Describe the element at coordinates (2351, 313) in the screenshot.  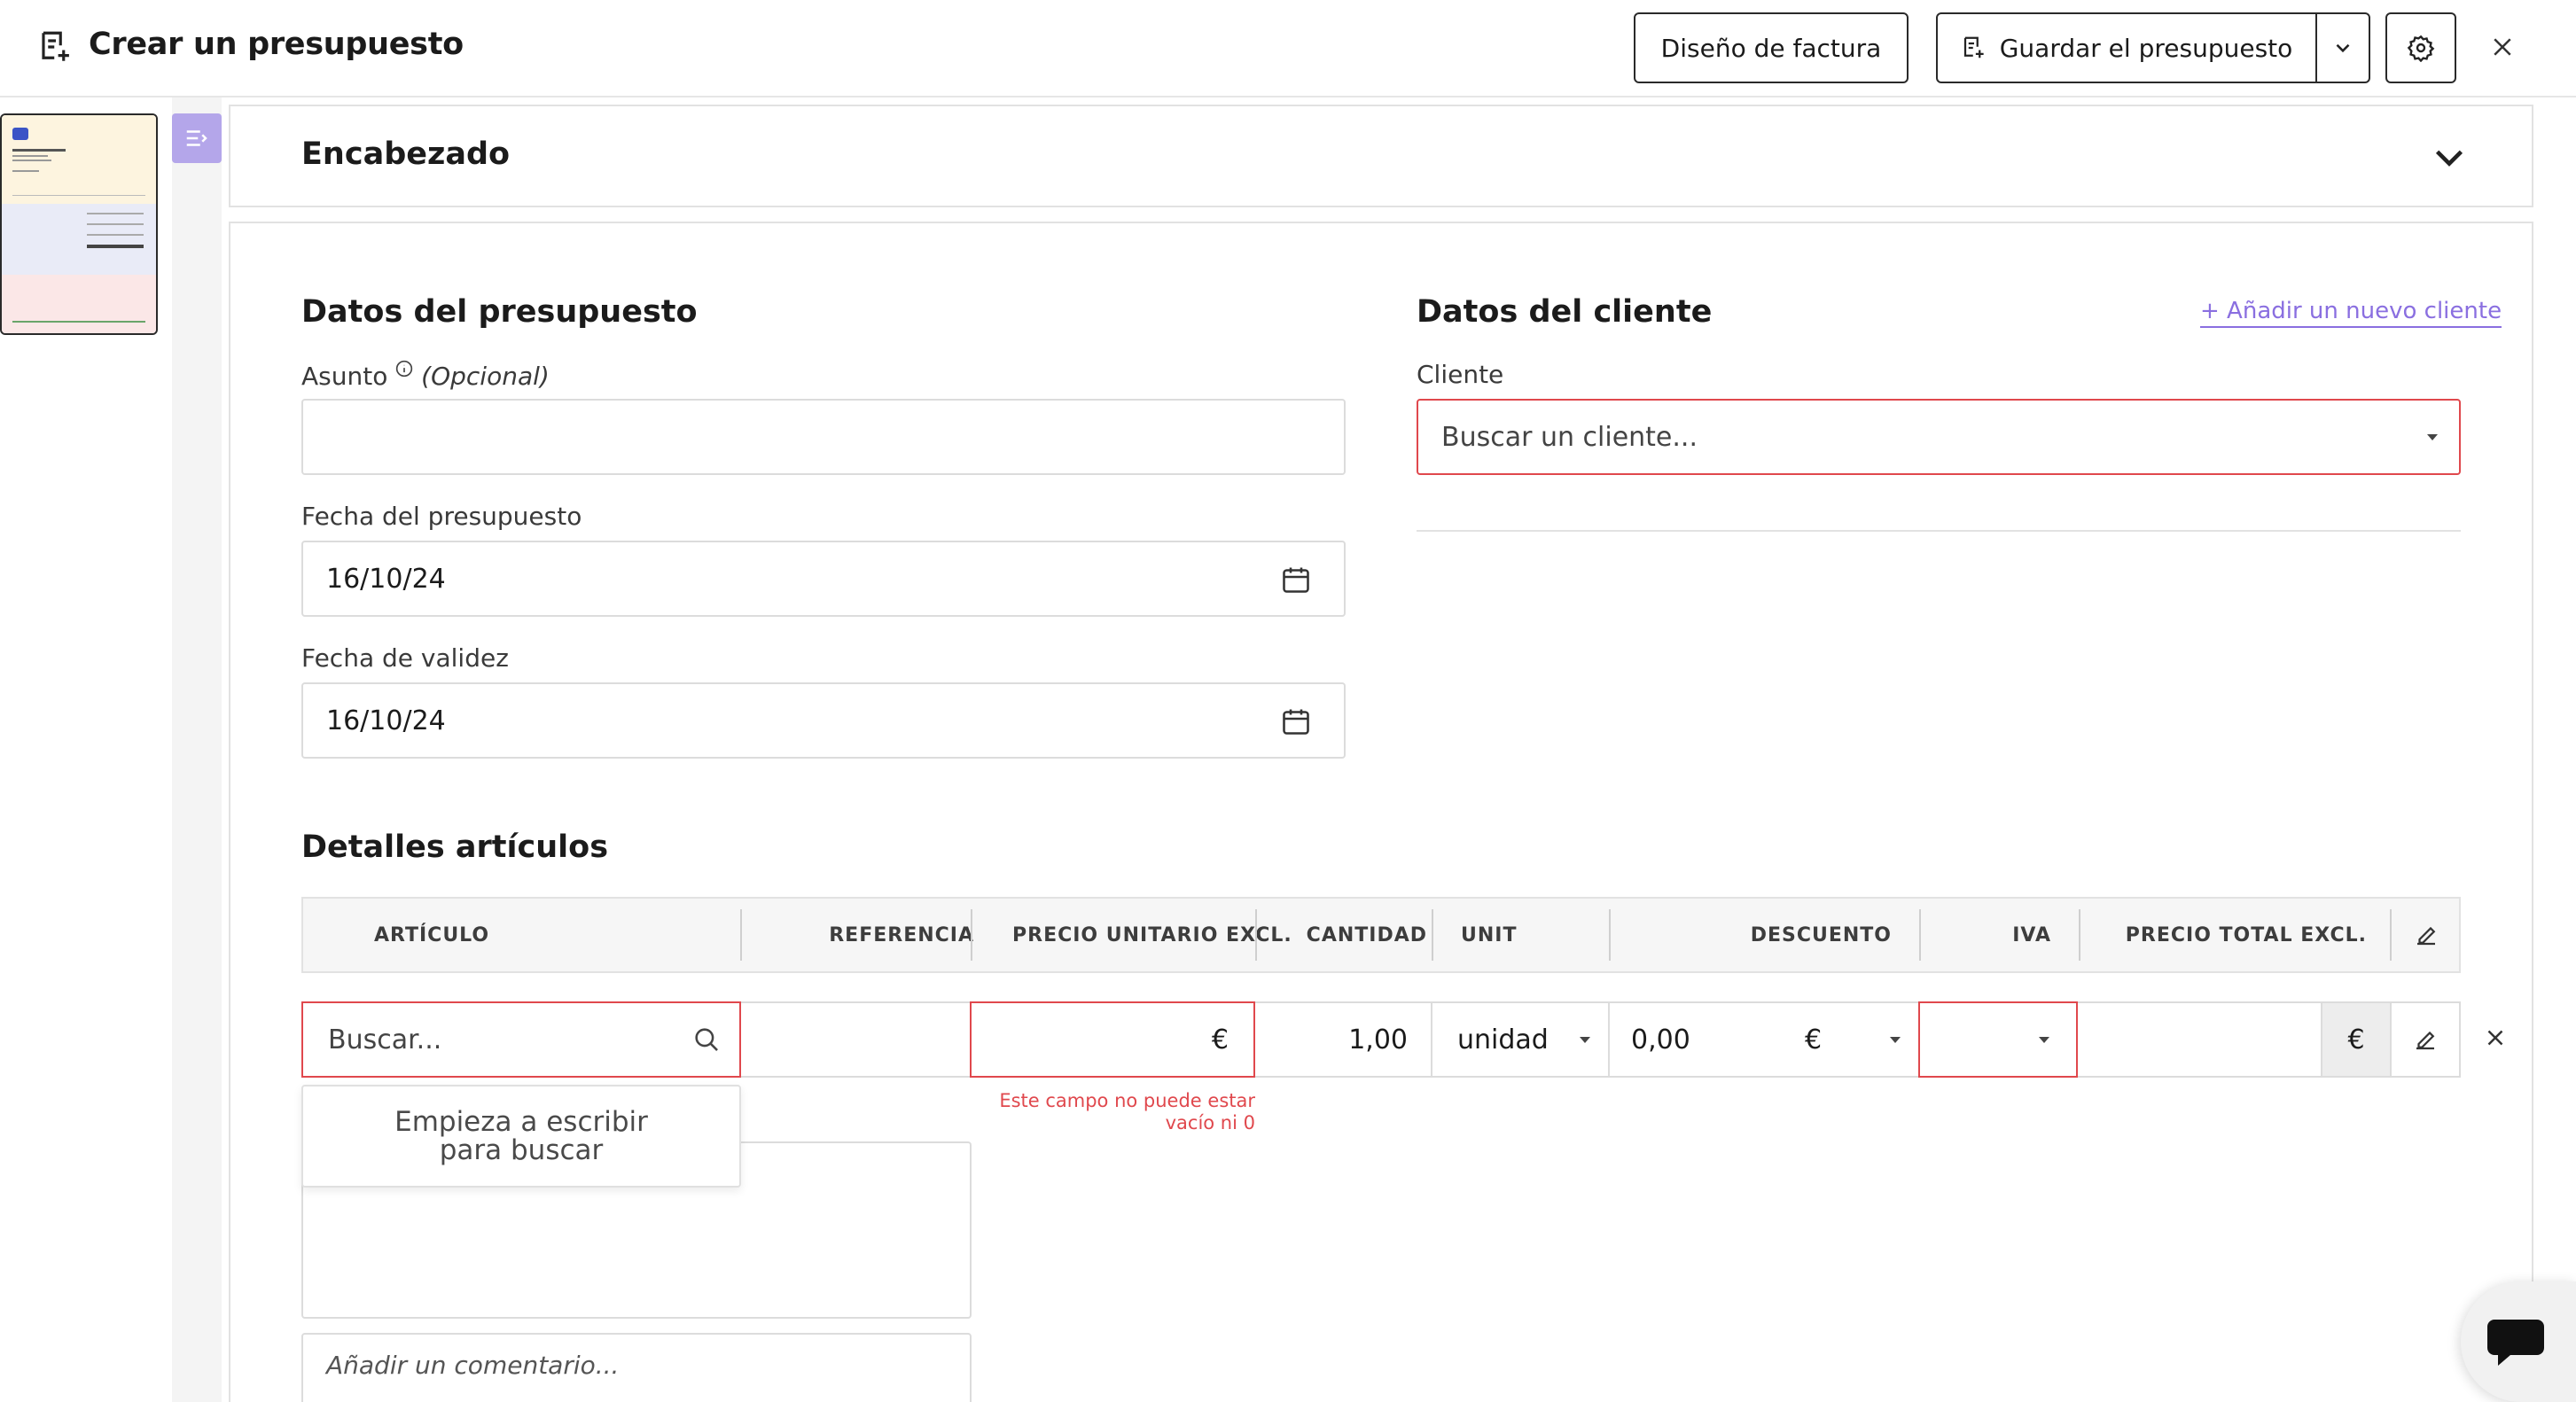
I see `add-new-client-link: + Añadir un nuevo cliente` at that location.